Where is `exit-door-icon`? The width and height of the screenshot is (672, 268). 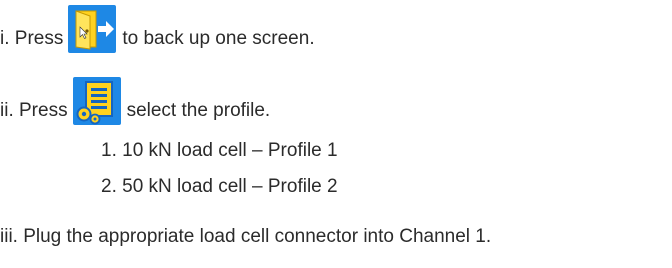
exit-door-icon is located at coordinates (92, 29).